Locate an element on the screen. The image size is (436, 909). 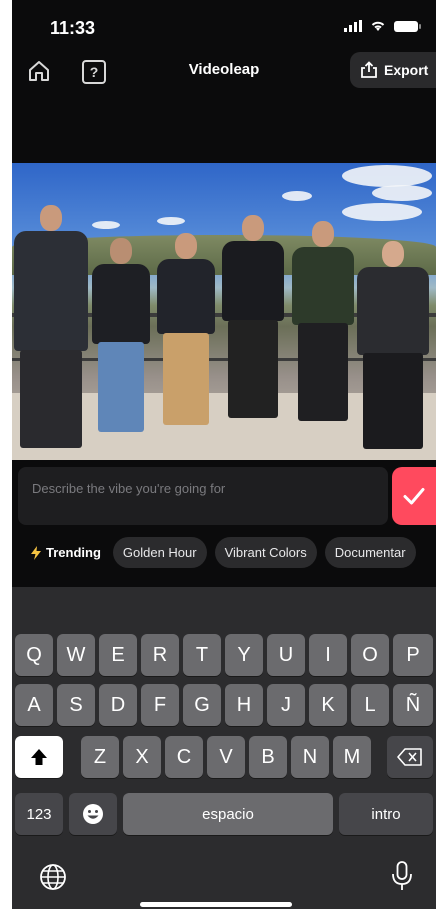
key-j: J is located at coordinates (286, 705).